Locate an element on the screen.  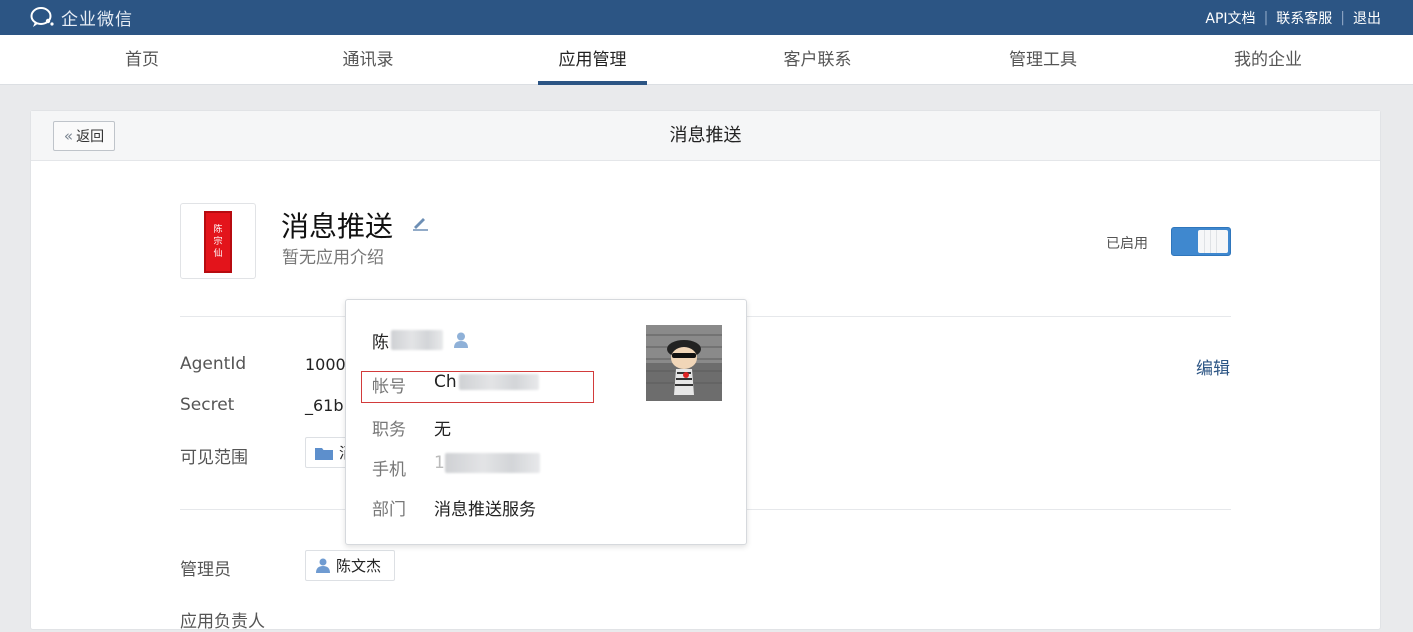
visibility-scope-label: 可见范围 is located at coordinates (214, 458).